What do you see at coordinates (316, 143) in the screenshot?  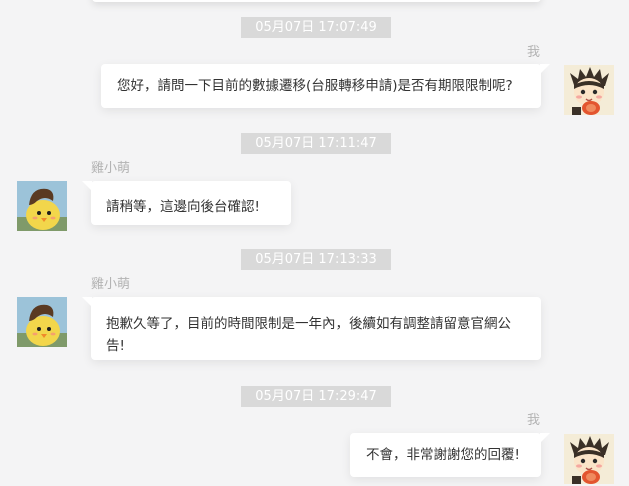 I see `message-timestamp: 05月07日 17:11:47` at bounding box center [316, 143].